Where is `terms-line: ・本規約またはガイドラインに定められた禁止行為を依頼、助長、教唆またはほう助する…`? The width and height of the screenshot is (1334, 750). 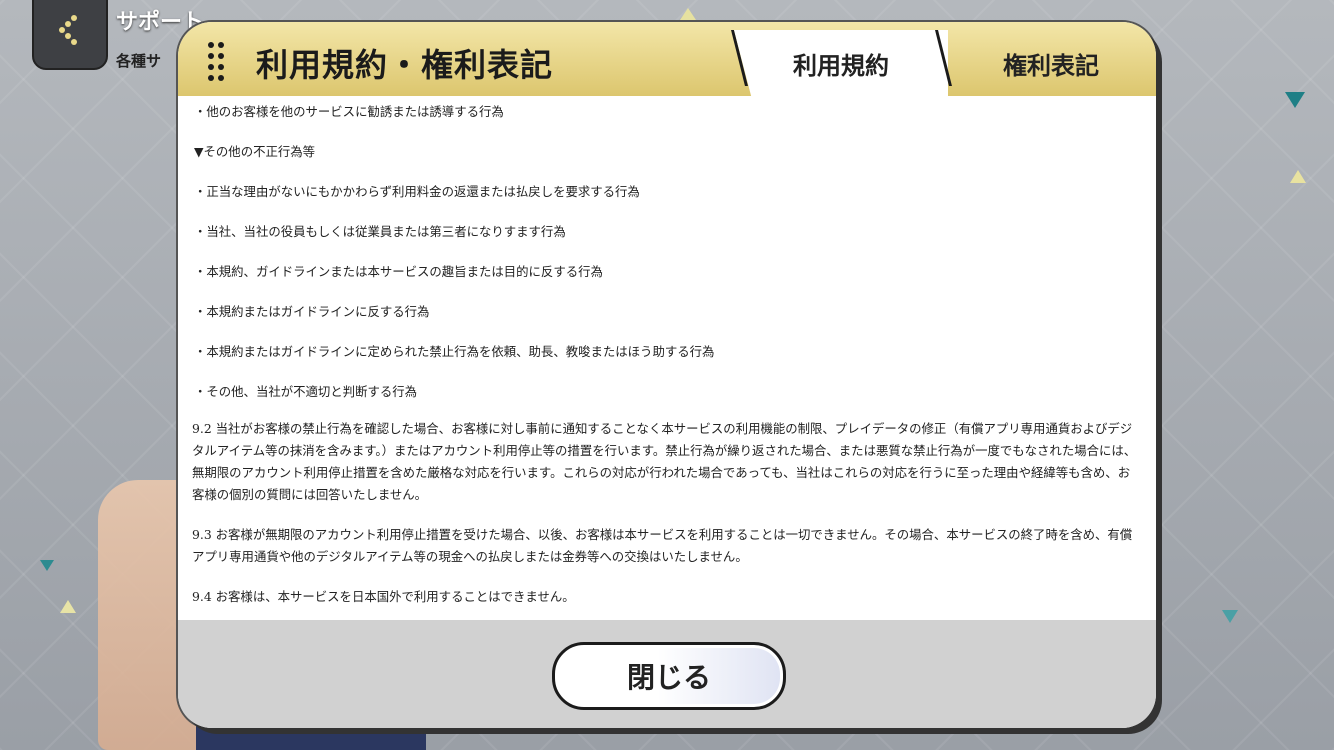
terms-line: ・本規約またはガイドラインに定められた禁止行為を依頼、助長、教唆またはほう助する… is located at coordinates (454, 351).